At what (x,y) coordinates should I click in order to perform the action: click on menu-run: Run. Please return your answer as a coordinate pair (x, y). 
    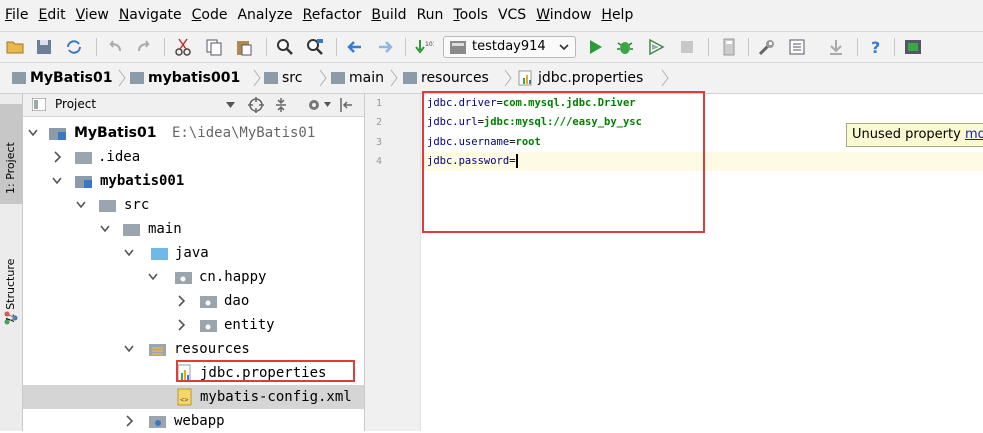
    Looking at the image, I should click on (430, 15).